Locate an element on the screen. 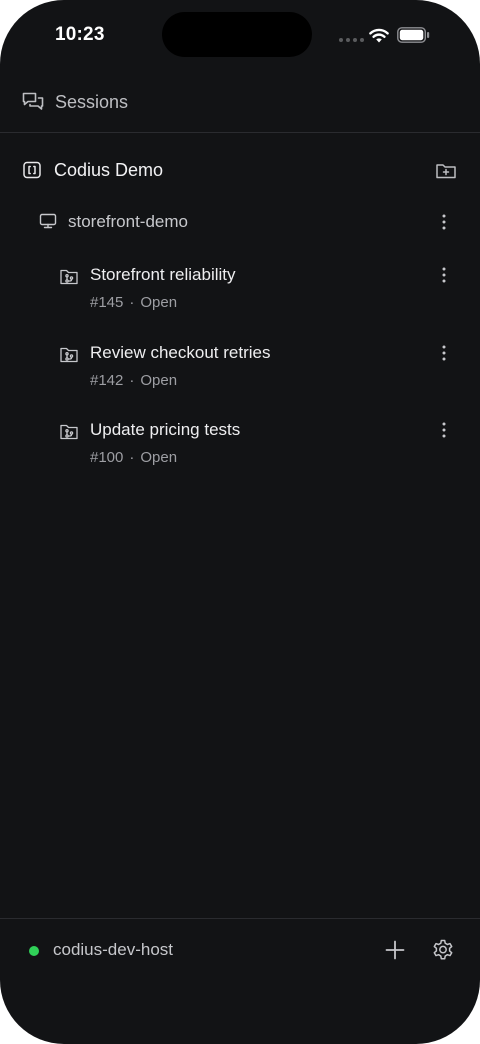 The height and width of the screenshot is (1044, 480). session-item: Storefront reliability #145 · Open is located at coordinates (240, 300).